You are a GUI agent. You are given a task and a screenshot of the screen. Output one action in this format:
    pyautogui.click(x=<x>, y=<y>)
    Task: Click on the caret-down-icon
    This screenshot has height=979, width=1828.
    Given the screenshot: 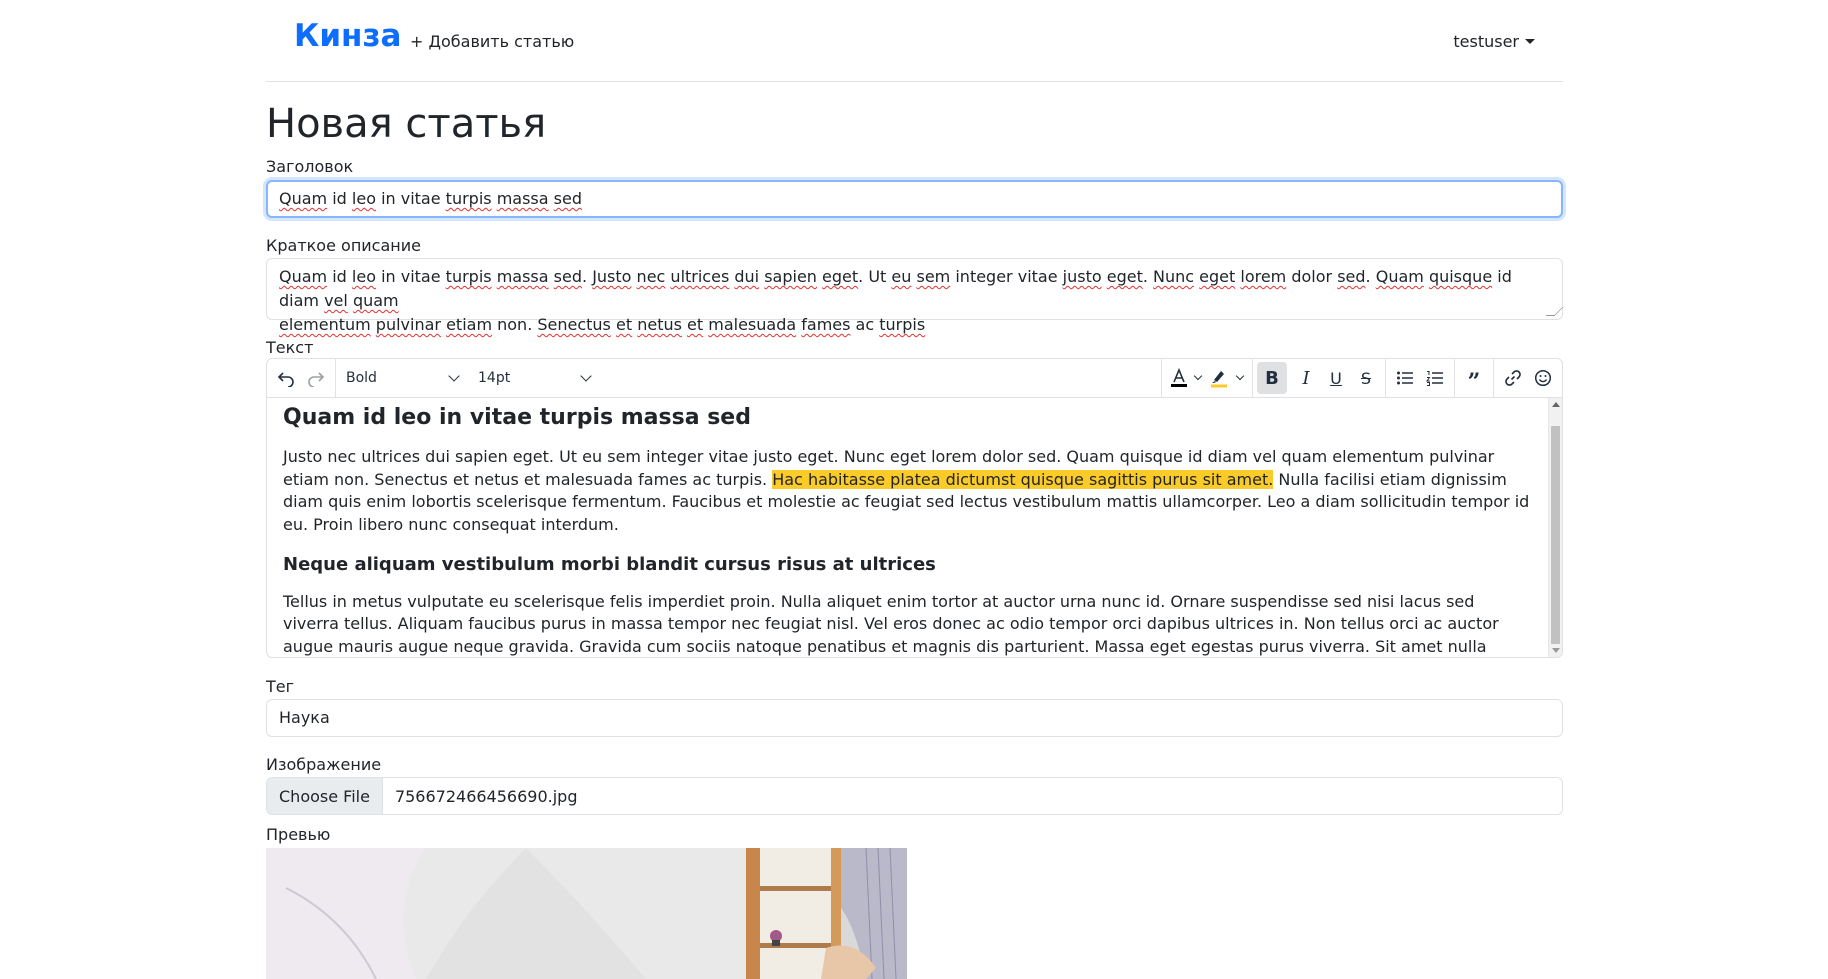 What is the action you would take?
    pyautogui.click(x=1530, y=41)
    